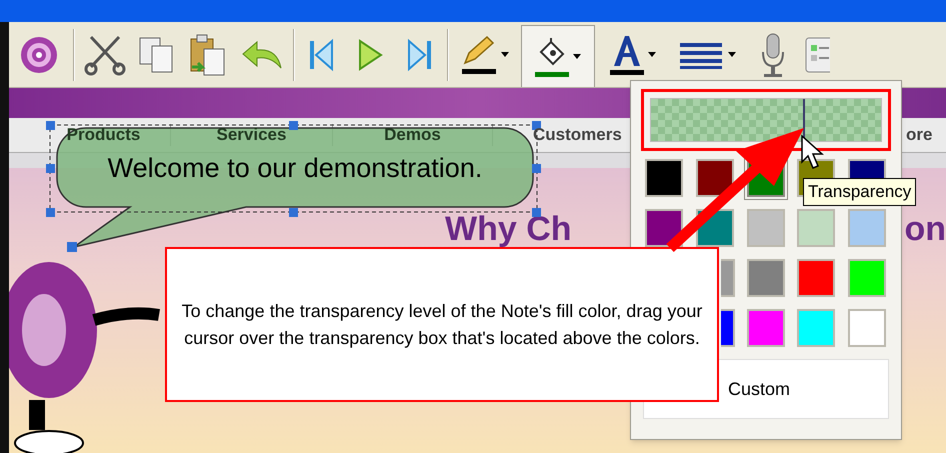 The image size is (946, 453). I want to click on page-heading: Why Ch, so click(508, 229).